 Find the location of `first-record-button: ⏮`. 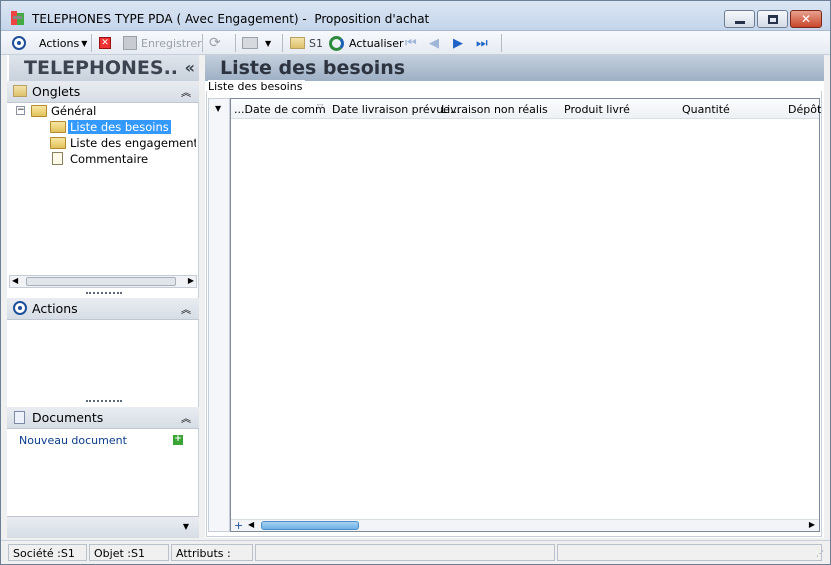

first-record-button: ⏮ is located at coordinates (411, 43).